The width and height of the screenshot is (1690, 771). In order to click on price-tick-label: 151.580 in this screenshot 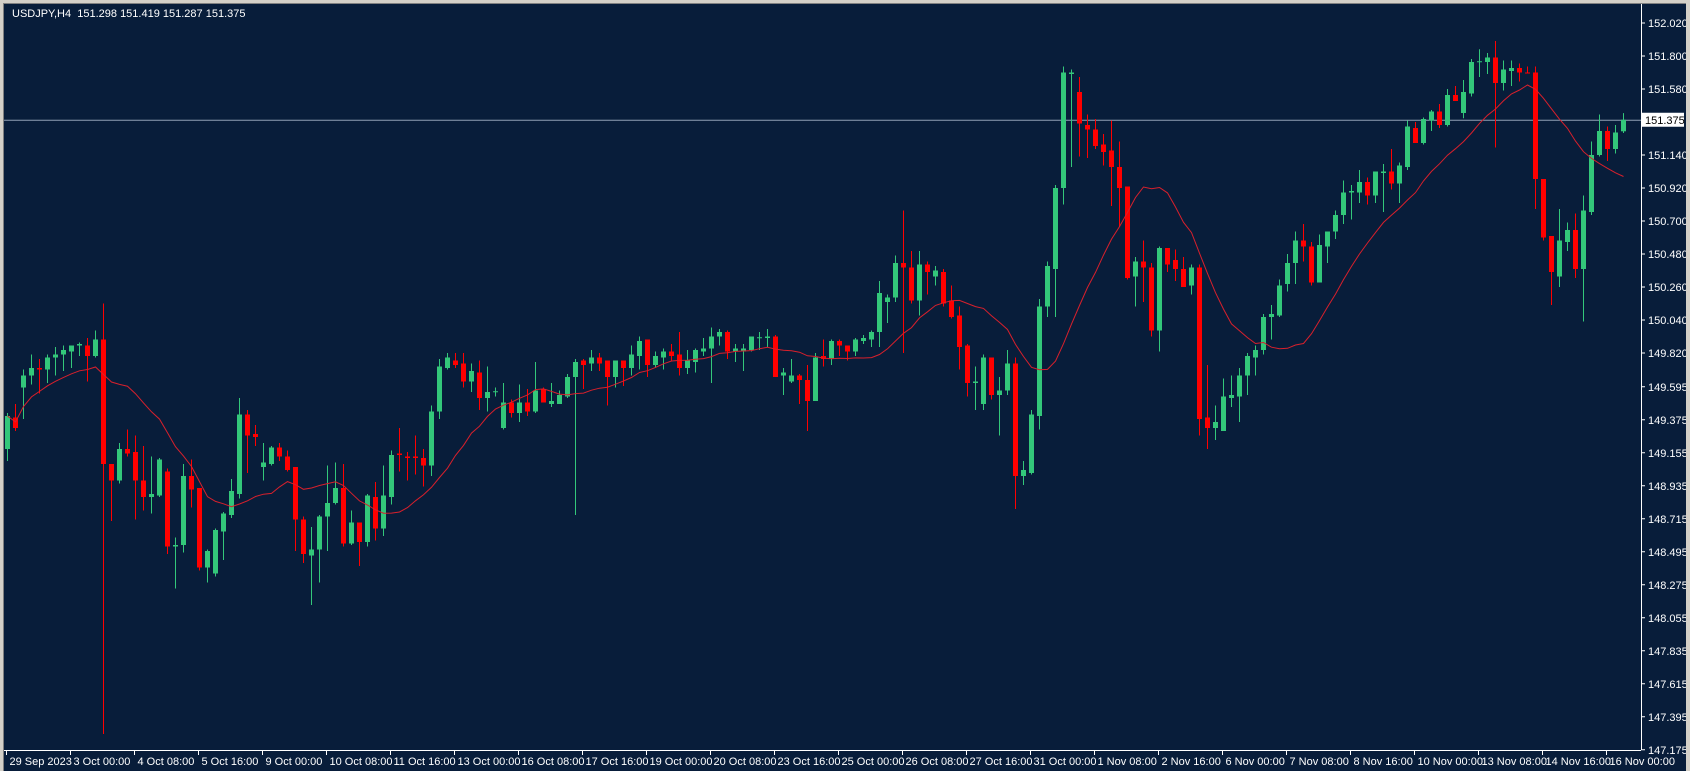, I will do `click(1667, 90)`.